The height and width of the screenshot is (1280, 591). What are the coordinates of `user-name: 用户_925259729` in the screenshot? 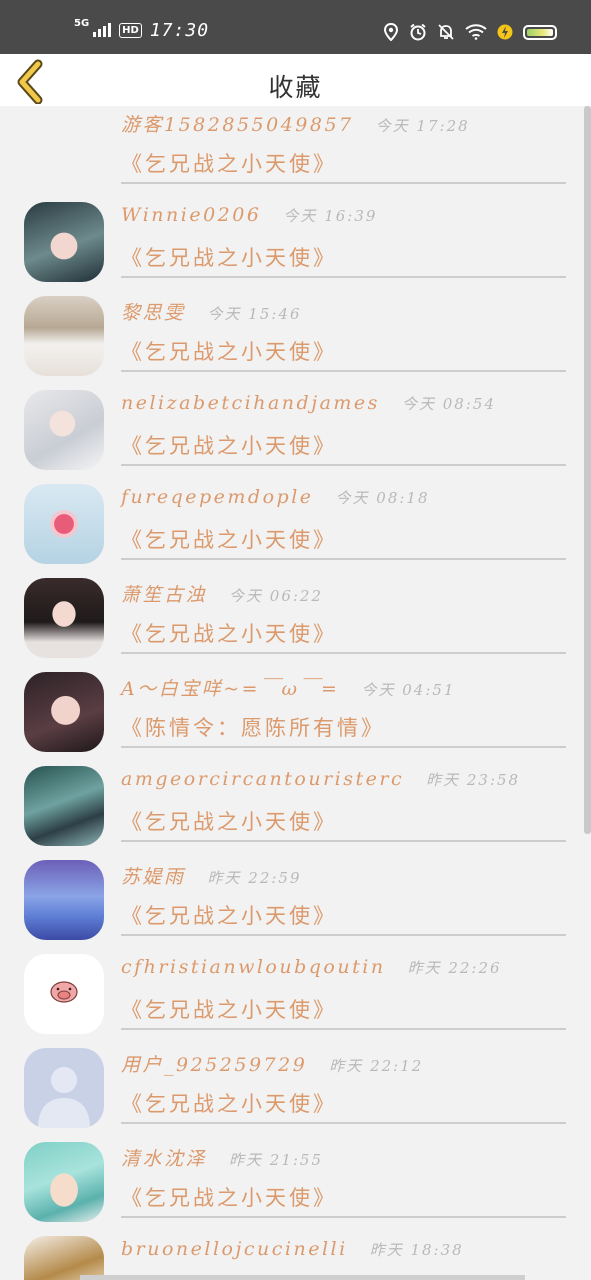 It's located at (214, 1063).